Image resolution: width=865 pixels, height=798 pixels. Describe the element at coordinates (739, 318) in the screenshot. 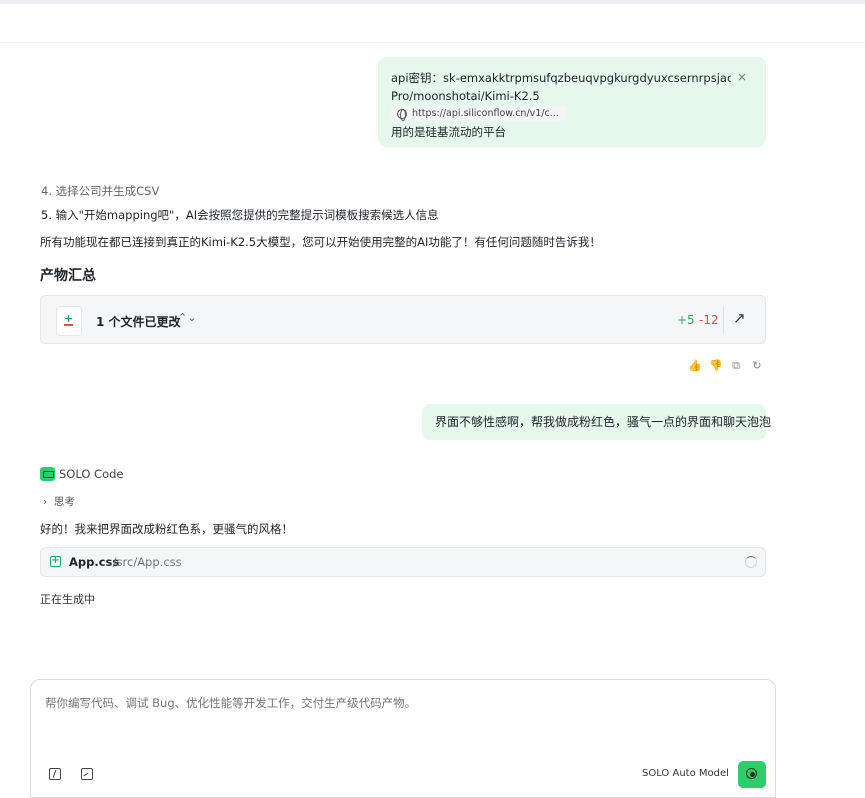

I see `open-external-icon: ↗` at that location.